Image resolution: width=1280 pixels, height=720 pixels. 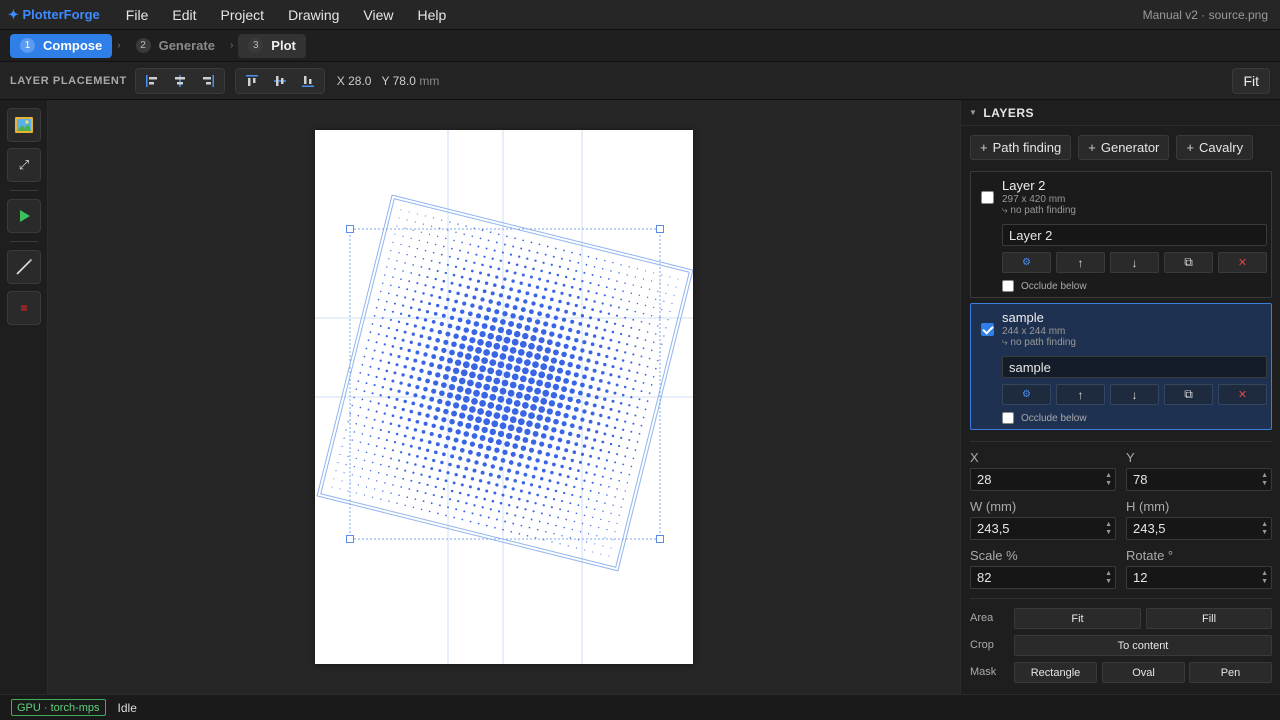 I want to click on step-compose: 1 Compose, so click(x=61, y=45).